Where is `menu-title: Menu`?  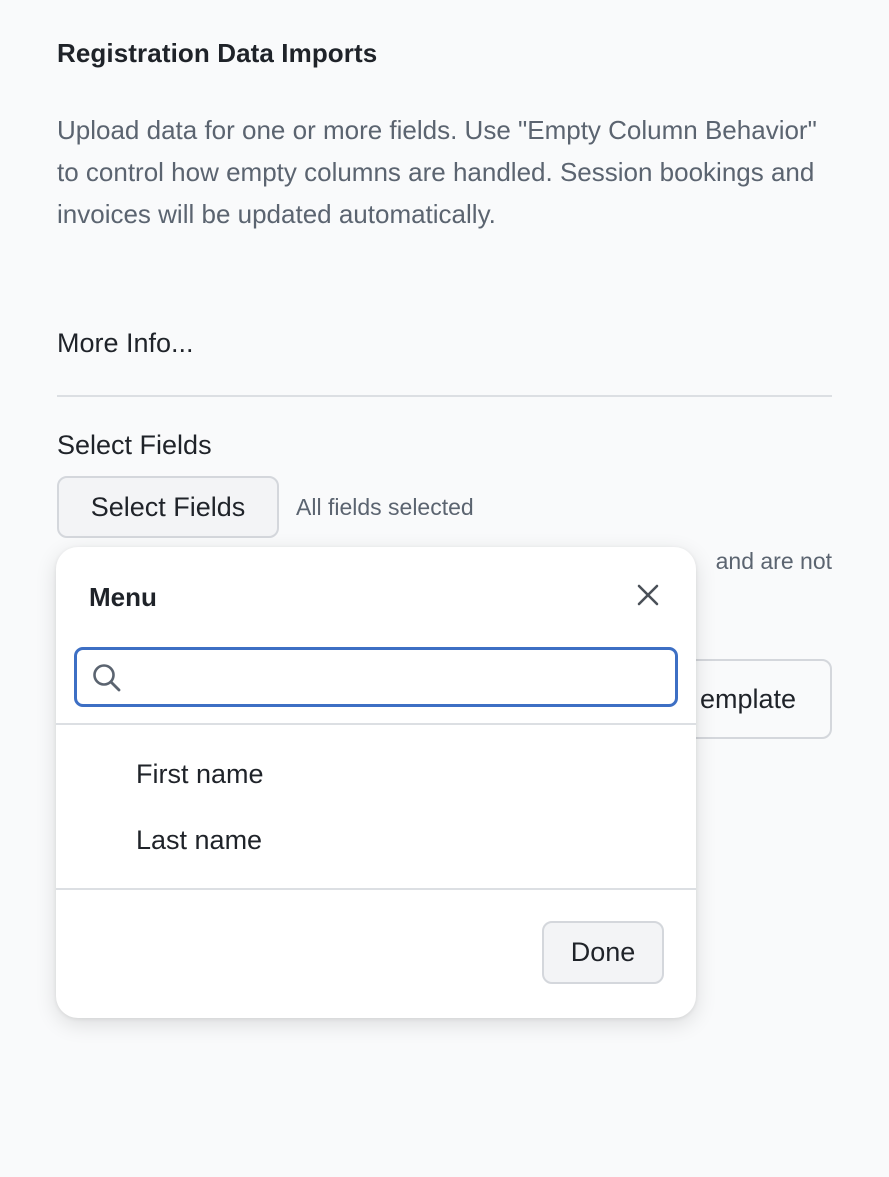
menu-title: Menu is located at coordinates (123, 597).